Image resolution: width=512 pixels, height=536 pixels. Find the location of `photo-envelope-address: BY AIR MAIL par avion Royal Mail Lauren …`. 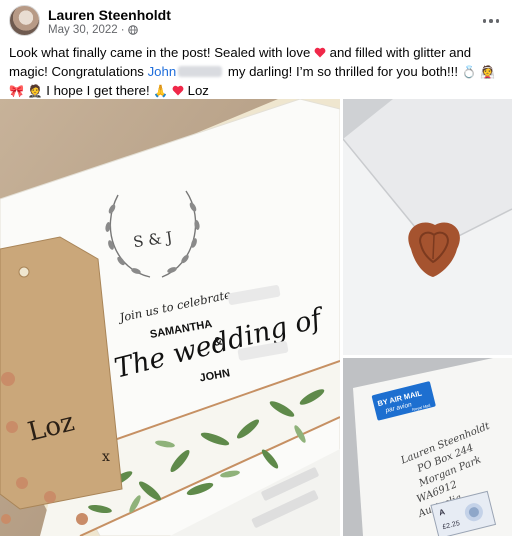

photo-envelope-address: BY AIR MAIL par avion Royal Mail Lauren … is located at coordinates (427, 447).